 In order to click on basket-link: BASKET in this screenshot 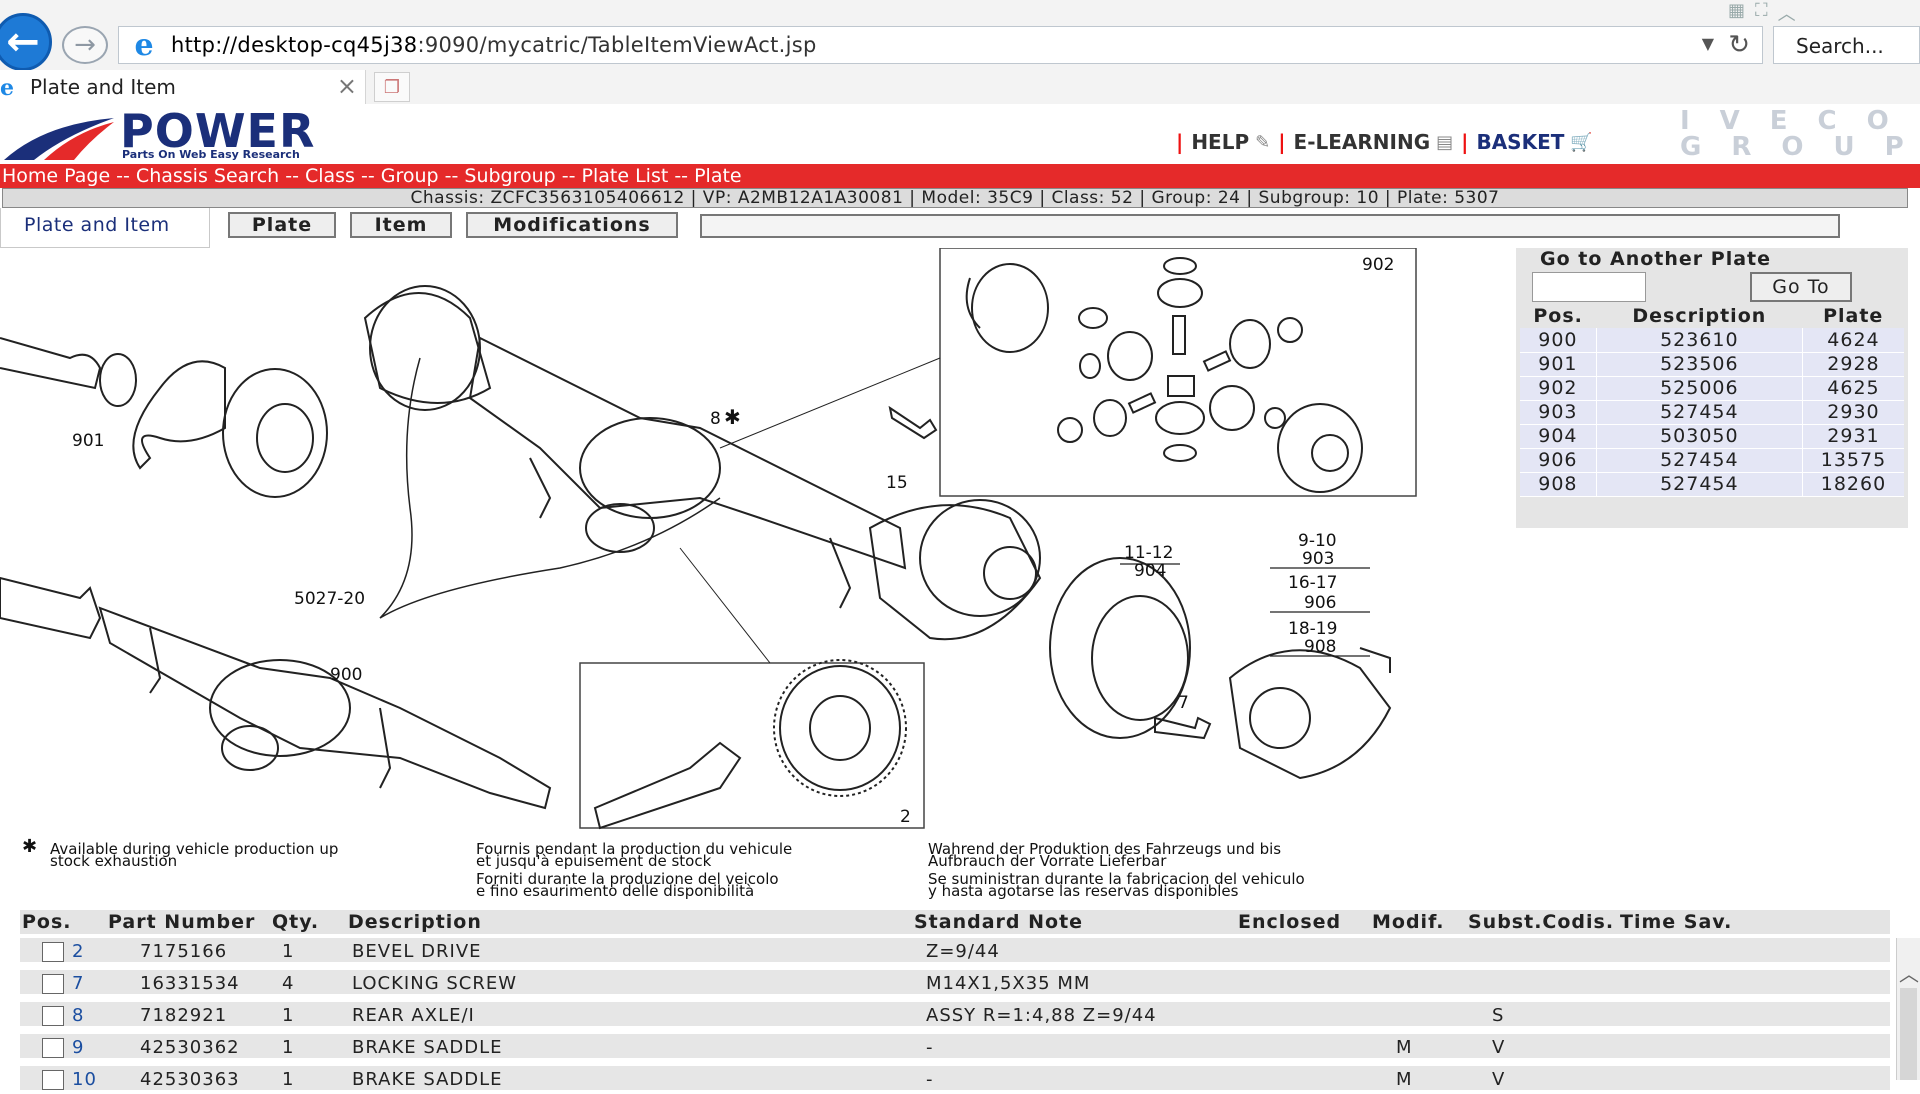, I will do `click(1520, 142)`.